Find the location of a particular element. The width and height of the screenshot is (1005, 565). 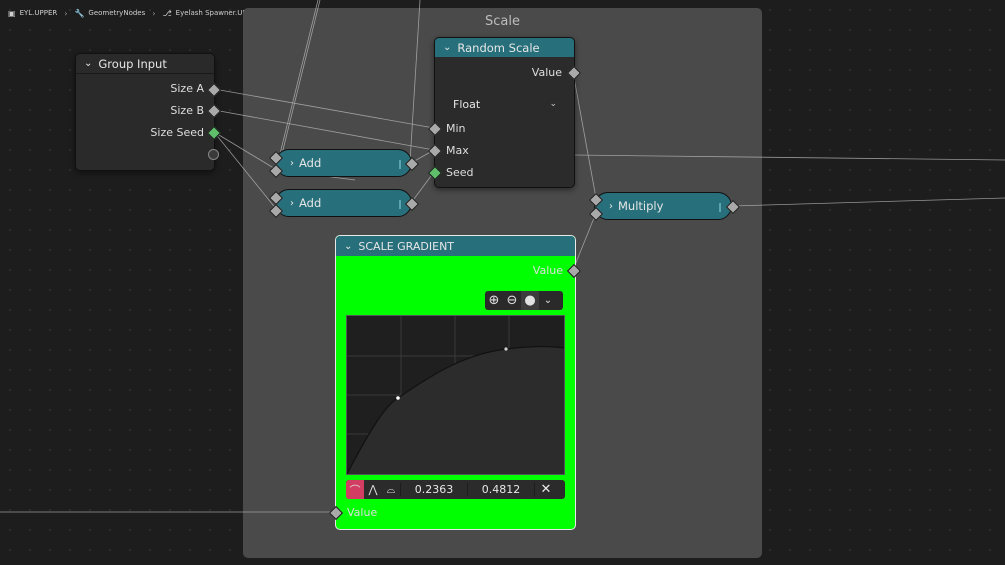

multiply-node: › Multiply is located at coordinates (663, 206).